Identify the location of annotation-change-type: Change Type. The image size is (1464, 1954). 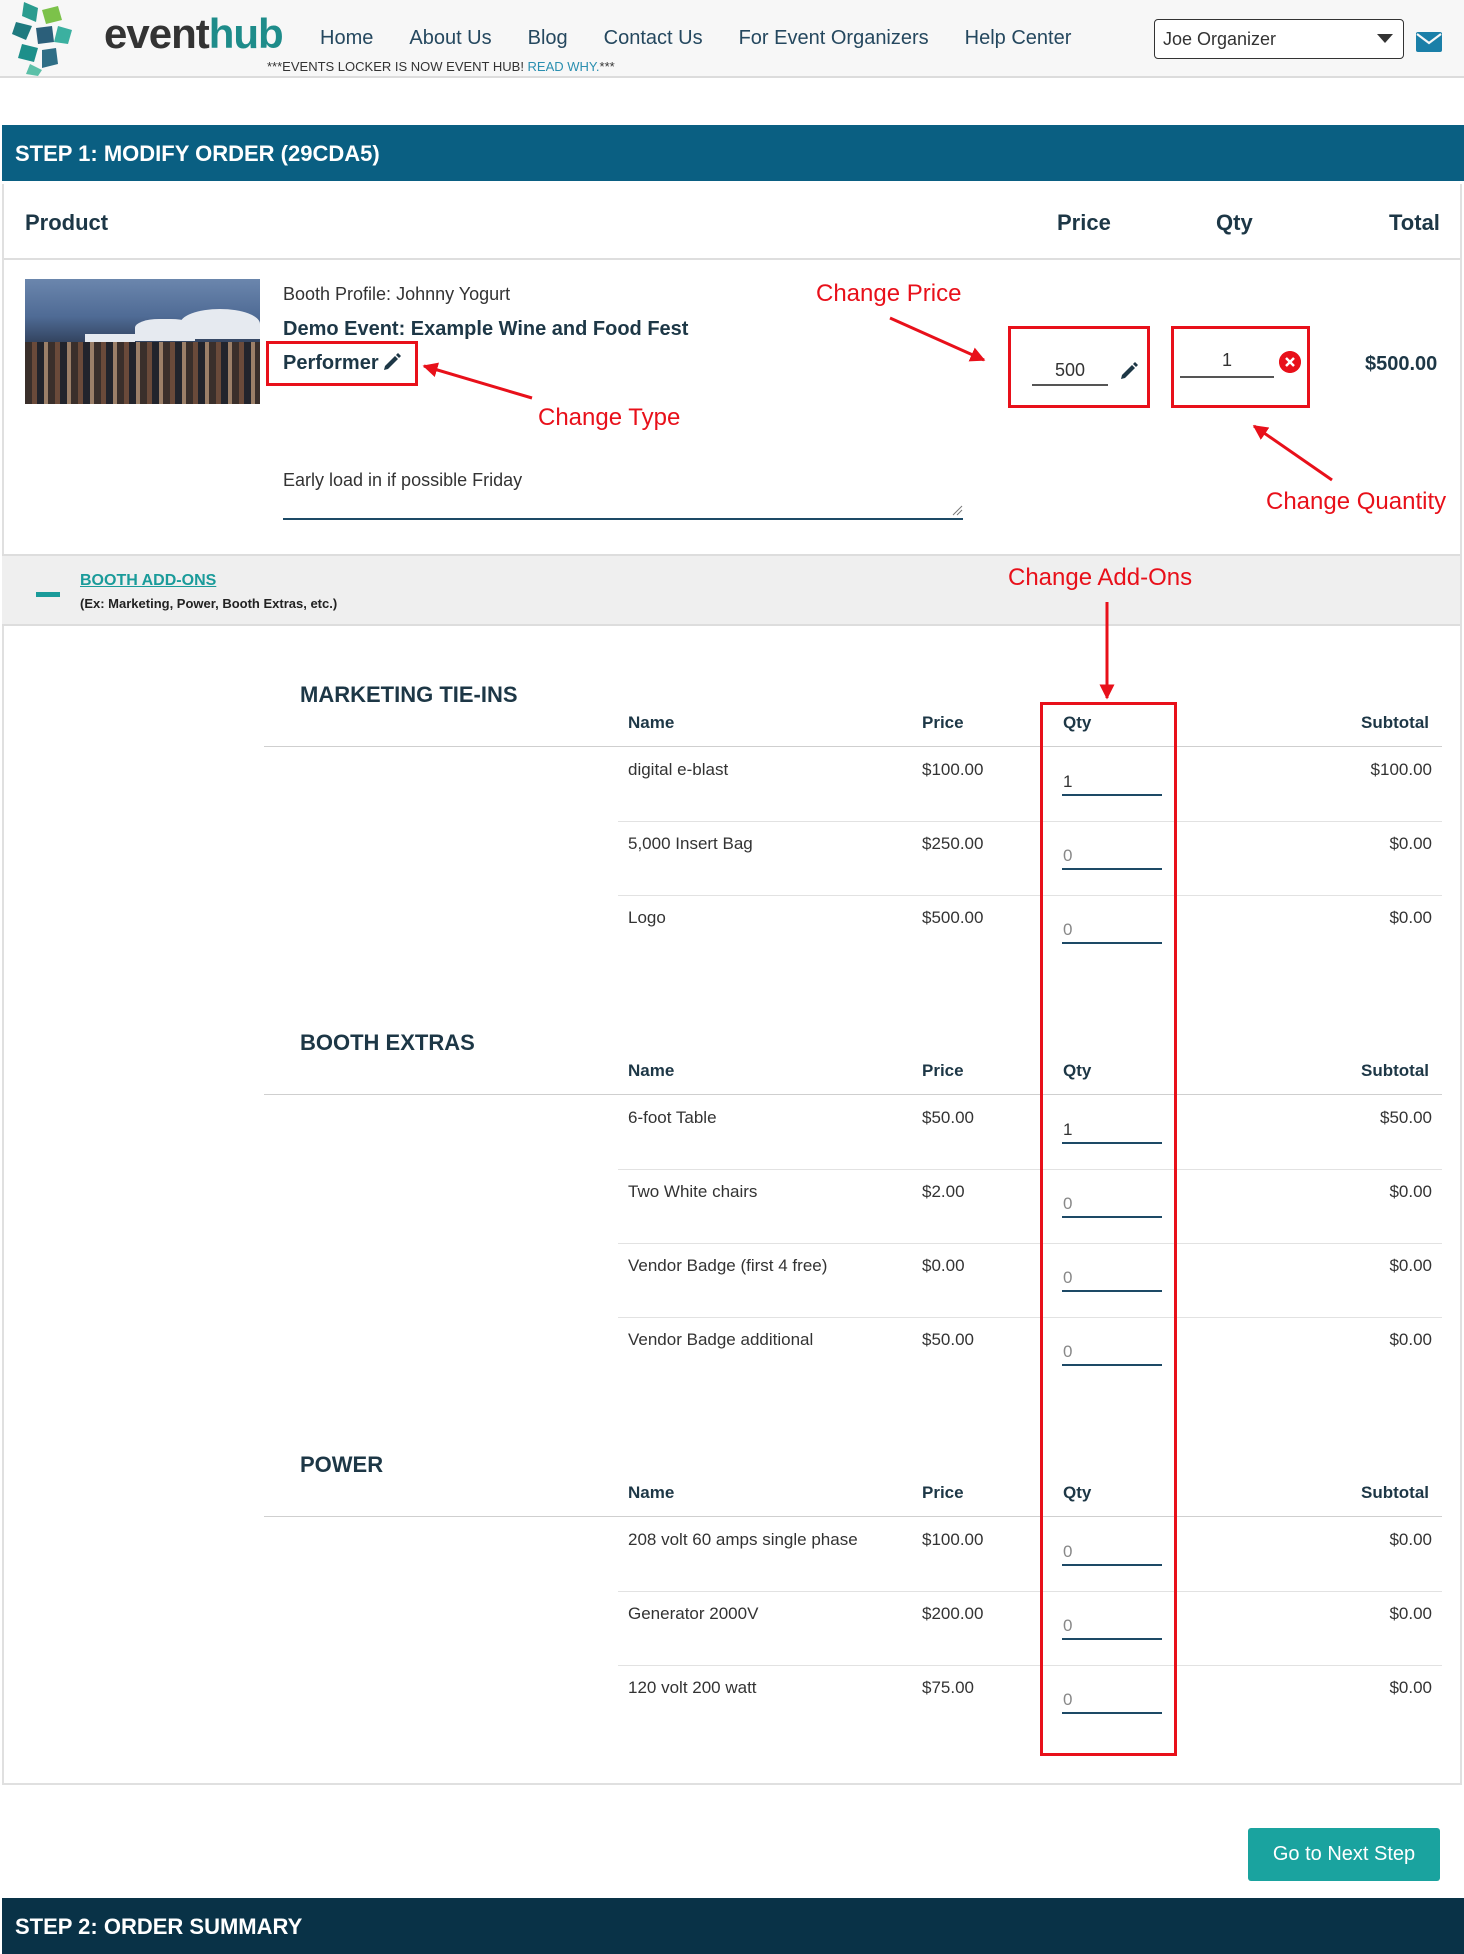
(609, 417).